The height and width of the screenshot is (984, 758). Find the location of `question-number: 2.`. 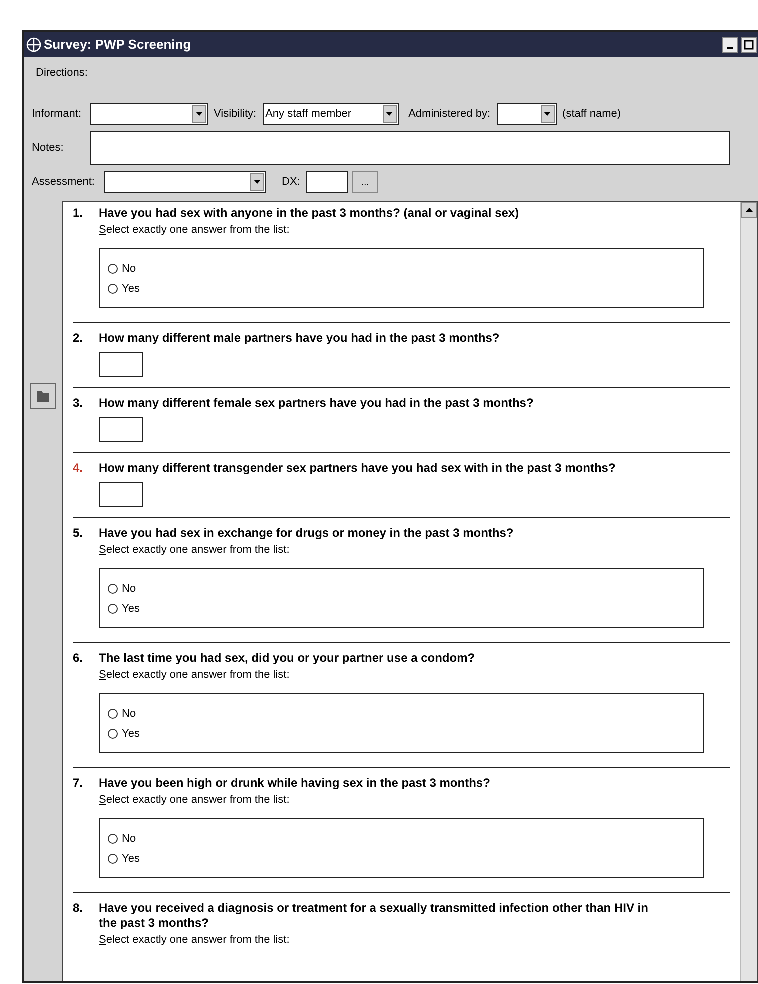

question-number: 2. is located at coordinates (78, 338).